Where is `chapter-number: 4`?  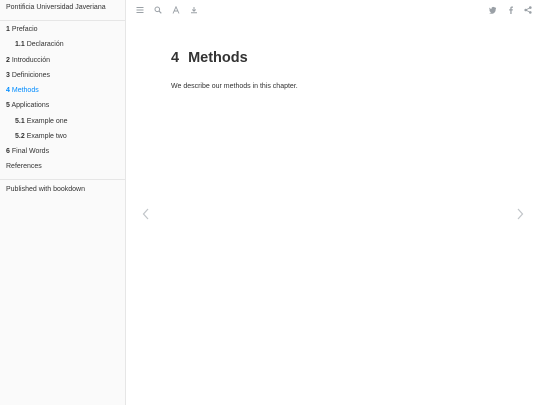 chapter-number: 4 is located at coordinates (175, 58).